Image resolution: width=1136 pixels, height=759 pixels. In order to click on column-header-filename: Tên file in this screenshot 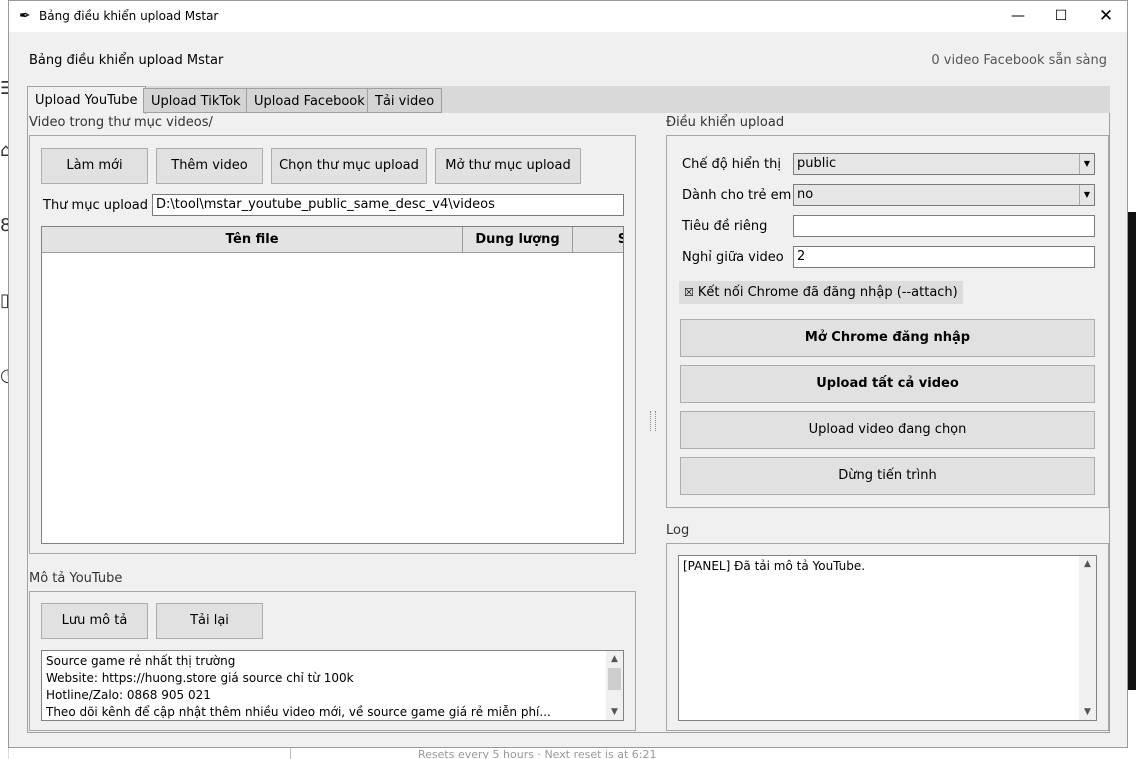, I will do `click(252, 240)`.